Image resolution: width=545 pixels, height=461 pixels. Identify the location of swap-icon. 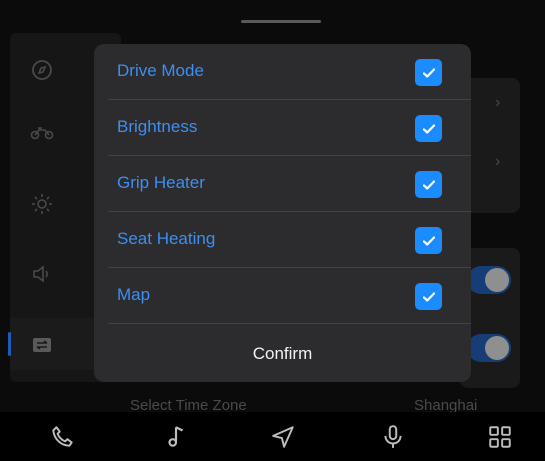
(42, 345).